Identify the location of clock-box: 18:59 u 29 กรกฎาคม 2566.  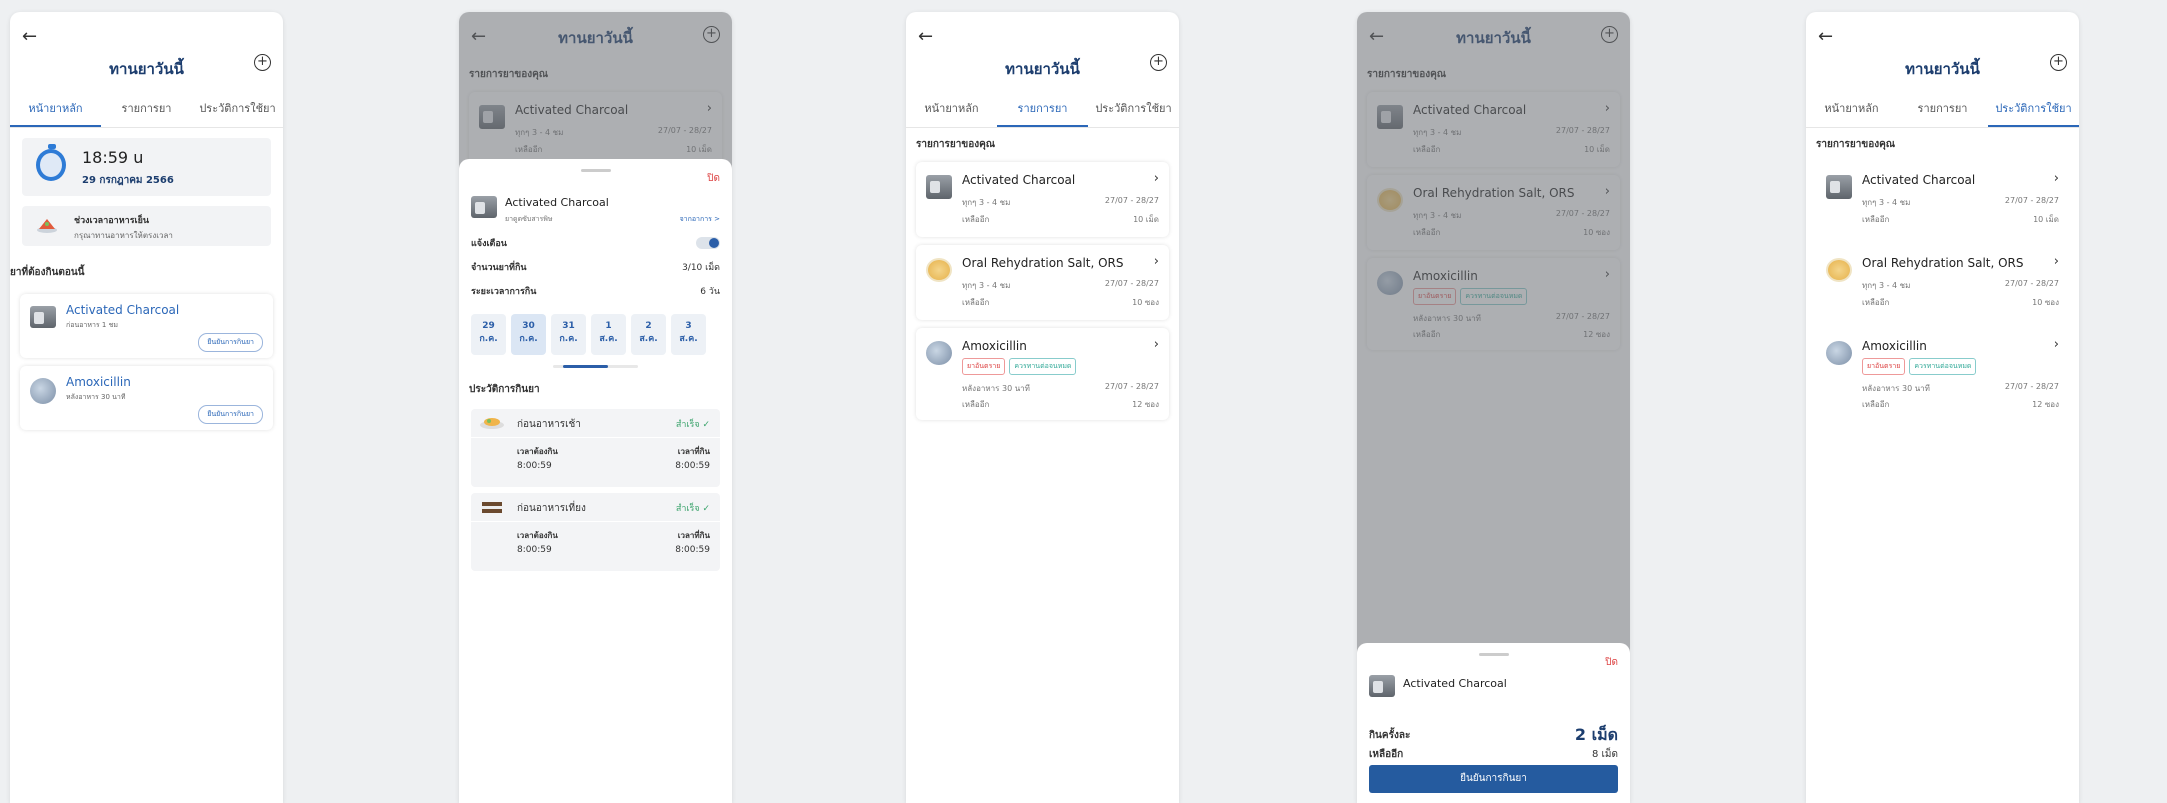
(146, 167).